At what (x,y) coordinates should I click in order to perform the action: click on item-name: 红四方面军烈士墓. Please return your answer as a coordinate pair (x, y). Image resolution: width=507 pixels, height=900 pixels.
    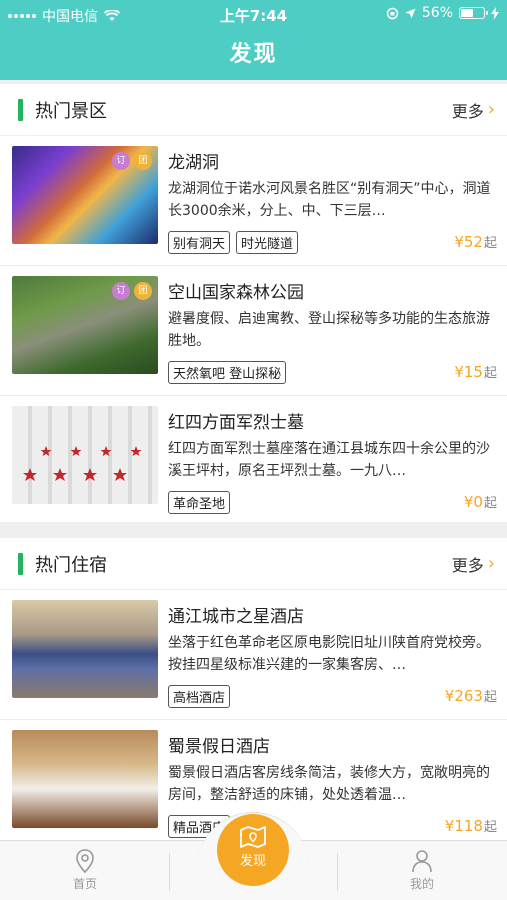
    Looking at the image, I should click on (236, 423).